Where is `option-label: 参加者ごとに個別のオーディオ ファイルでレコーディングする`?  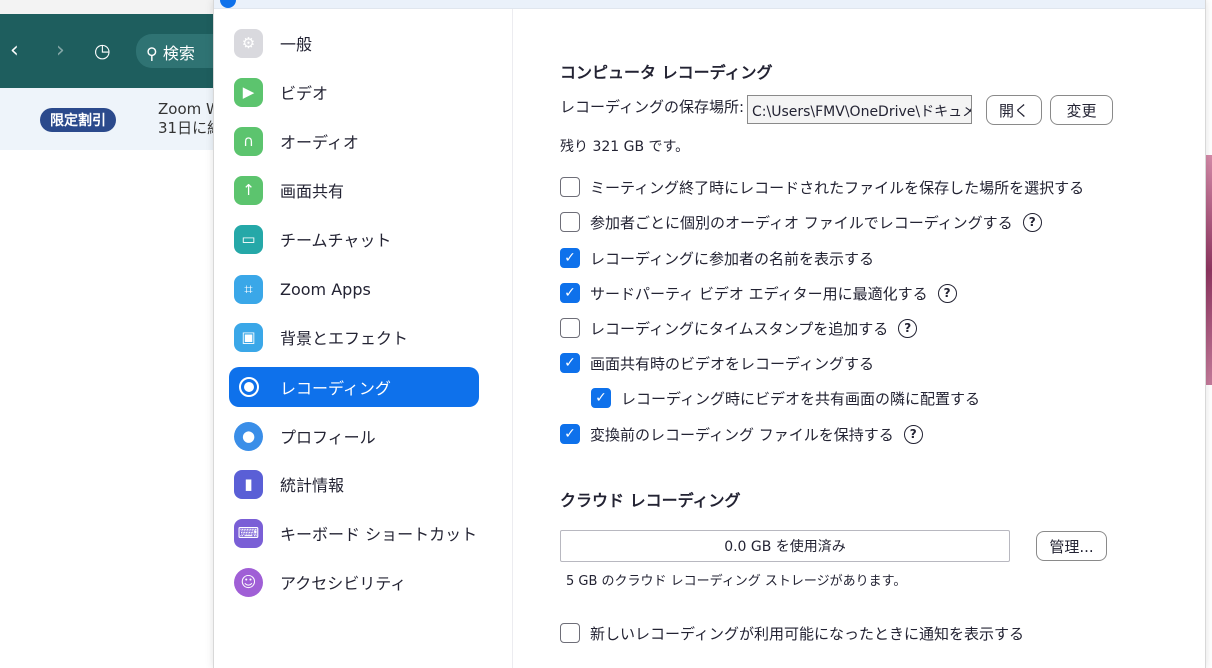
option-label: 参加者ごとに個別のオーディオ ファイルでレコーディングする is located at coordinates (801, 222).